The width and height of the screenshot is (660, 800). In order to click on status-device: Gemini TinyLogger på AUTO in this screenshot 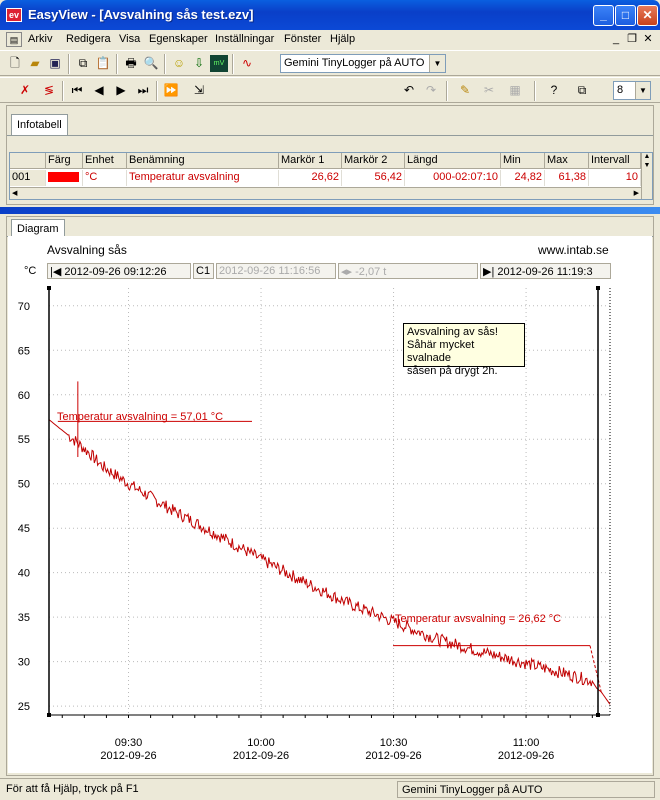, I will do `click(526, 789)`.